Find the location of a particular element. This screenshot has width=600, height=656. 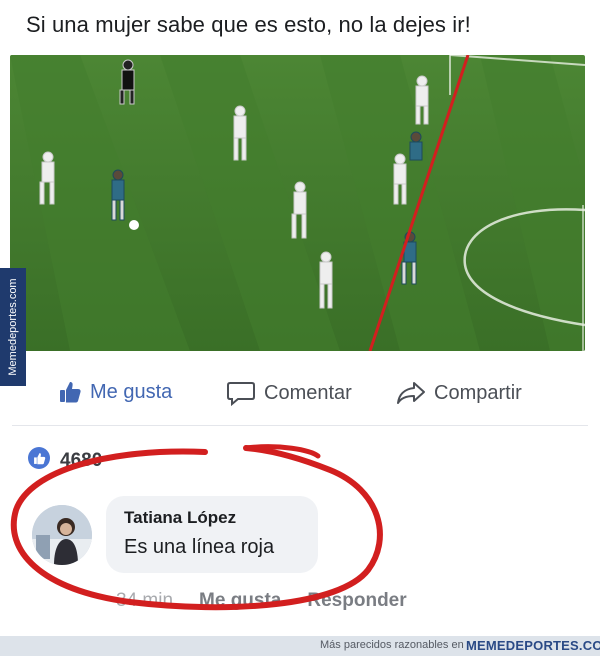

comment: Tatiana López Es una línea roja is located at coordinates (175, 534).